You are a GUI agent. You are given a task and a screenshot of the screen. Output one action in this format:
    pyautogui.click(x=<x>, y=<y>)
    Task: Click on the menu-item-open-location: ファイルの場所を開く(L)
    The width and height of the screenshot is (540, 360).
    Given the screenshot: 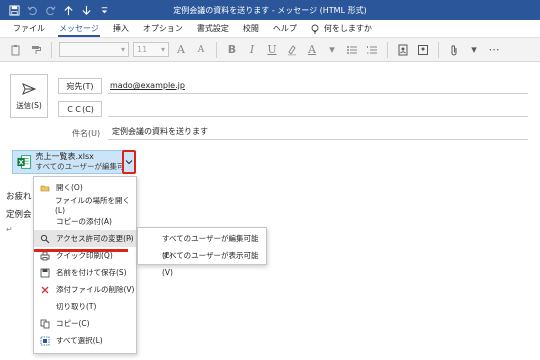 What is the action you would take?
    pyautogui.click(x=85, y=205)
    